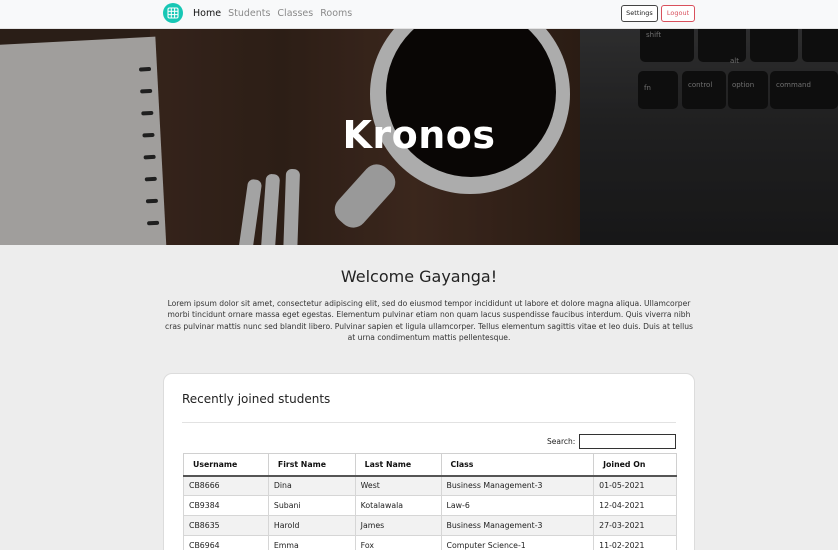 The image size is (838, 550). Describe the element at coordinates (635, 485) in the screenshot. I see `cell-joined-on: 01-05-2021` at that location.